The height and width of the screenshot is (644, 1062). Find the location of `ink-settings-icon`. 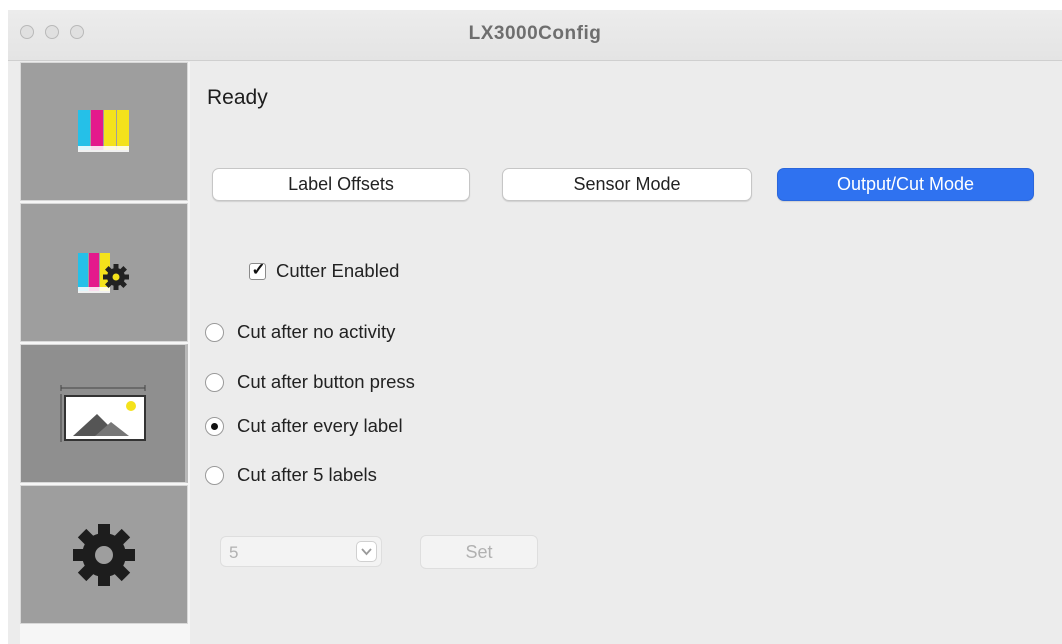

ink-settings-icon is located at coordinates (103, 272).